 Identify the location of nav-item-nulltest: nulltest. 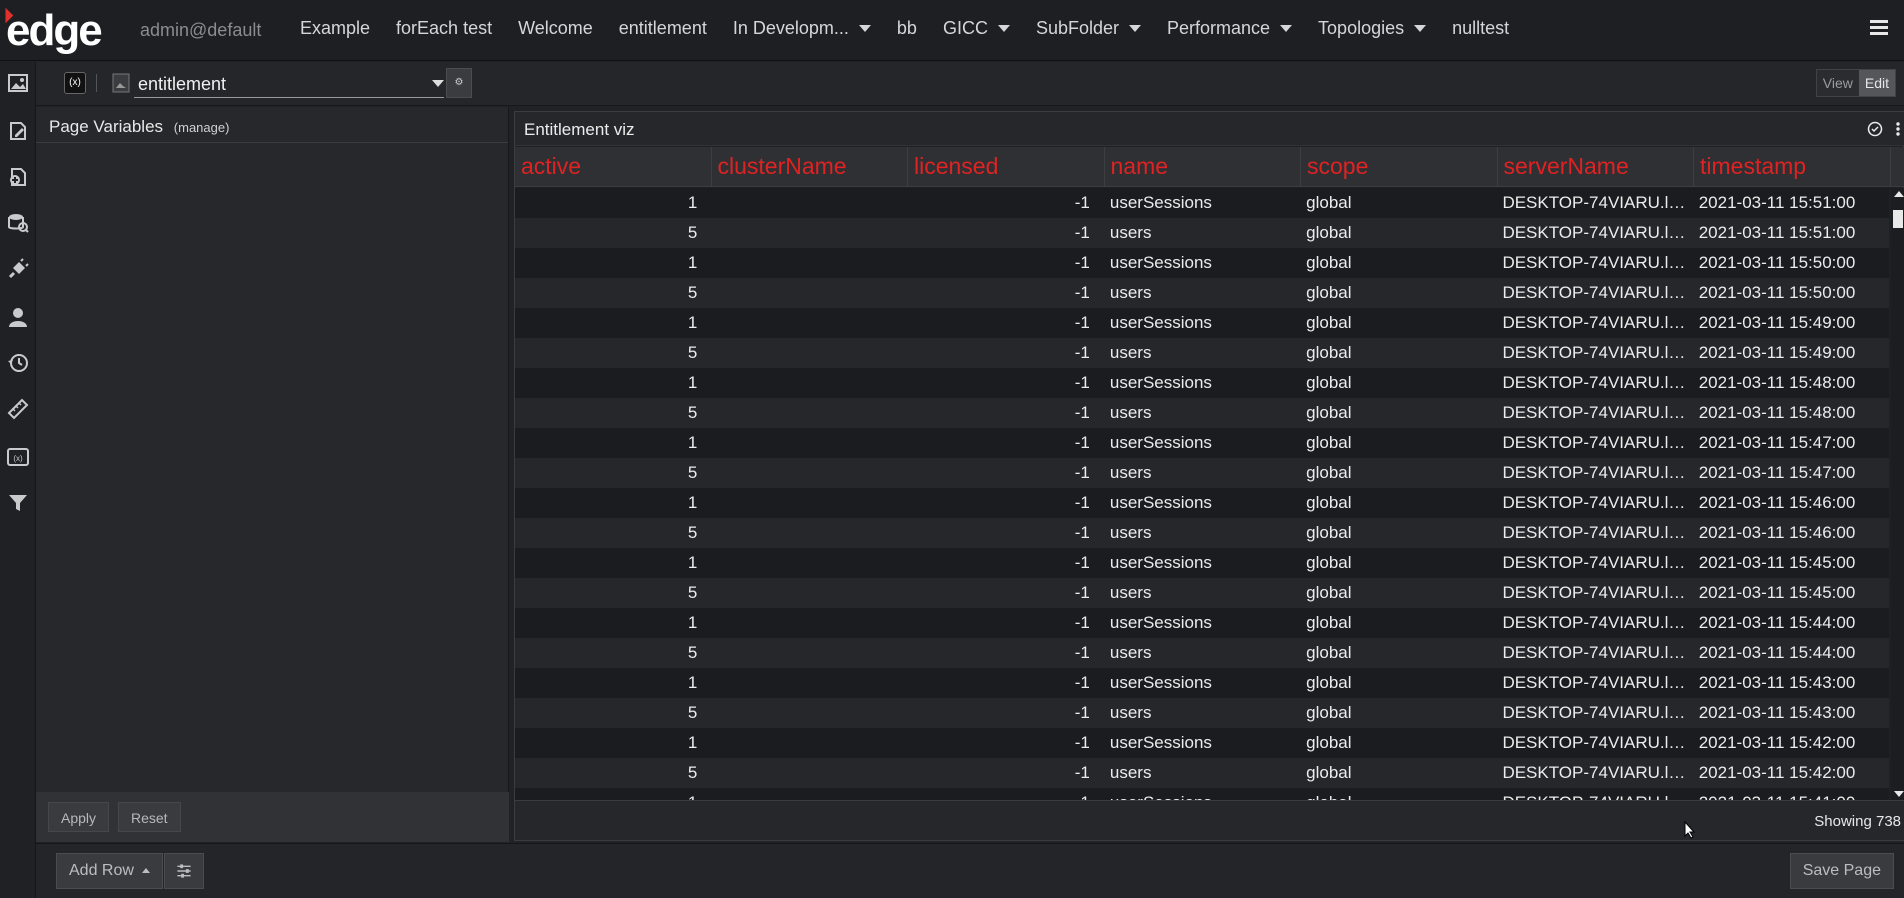
(1480, 28).